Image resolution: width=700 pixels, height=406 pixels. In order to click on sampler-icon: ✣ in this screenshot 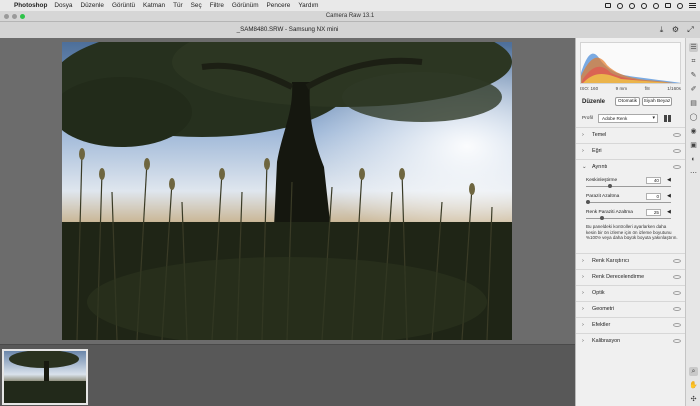, I will do `click(693, 399)`.